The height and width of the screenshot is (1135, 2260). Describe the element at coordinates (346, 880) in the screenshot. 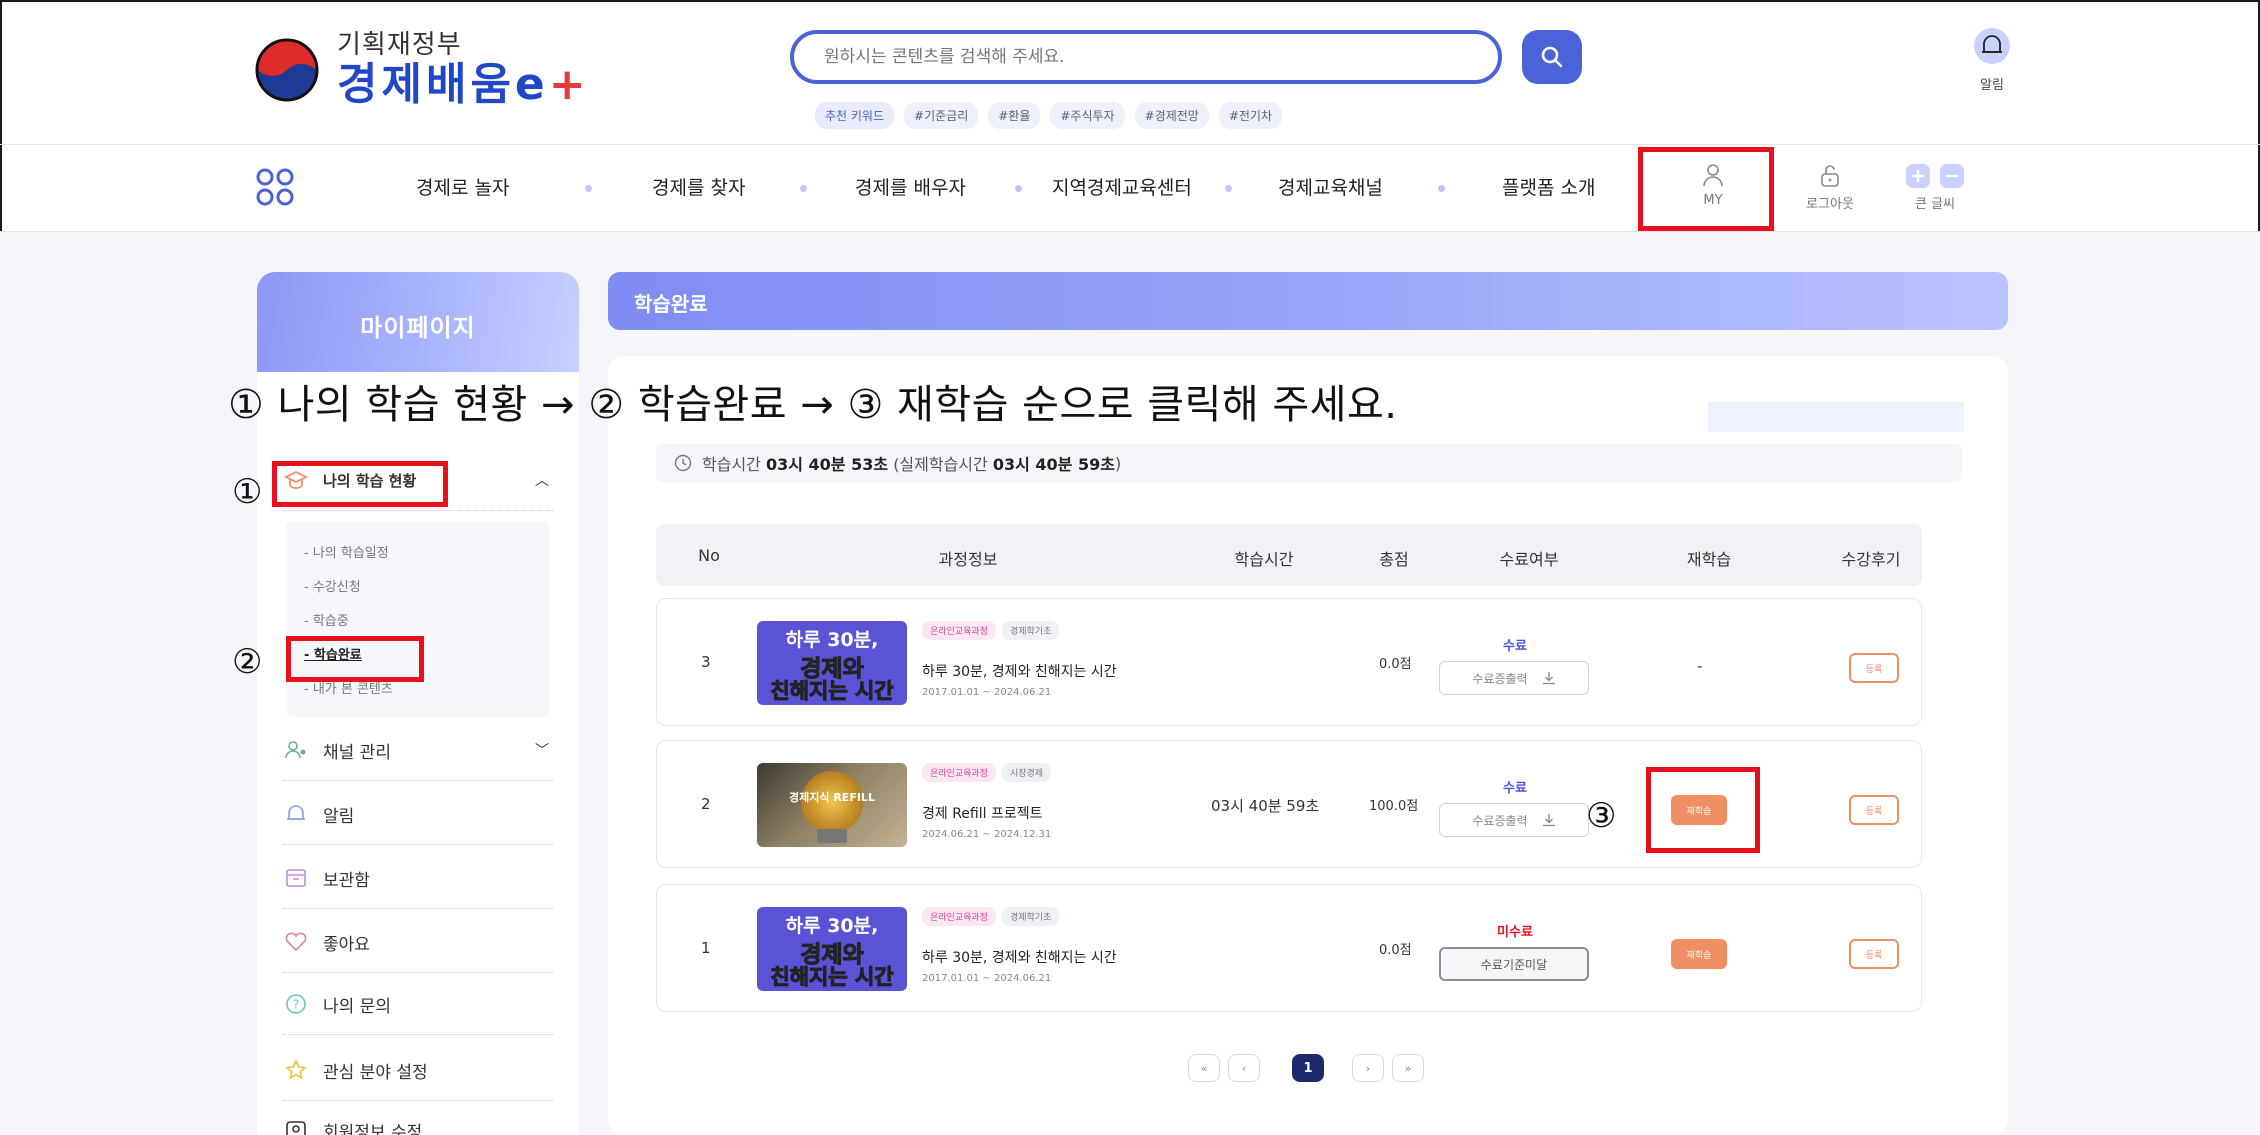

I see `sidebar-item-label: 보관함` at that location.